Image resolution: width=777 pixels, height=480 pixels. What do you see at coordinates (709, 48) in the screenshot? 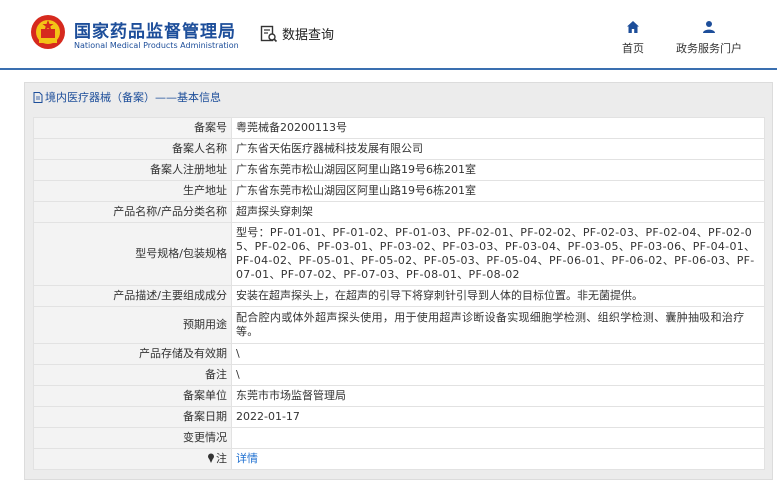
I see `nav-gov-label: 政务服务门户` at bounding box center [709, 48].